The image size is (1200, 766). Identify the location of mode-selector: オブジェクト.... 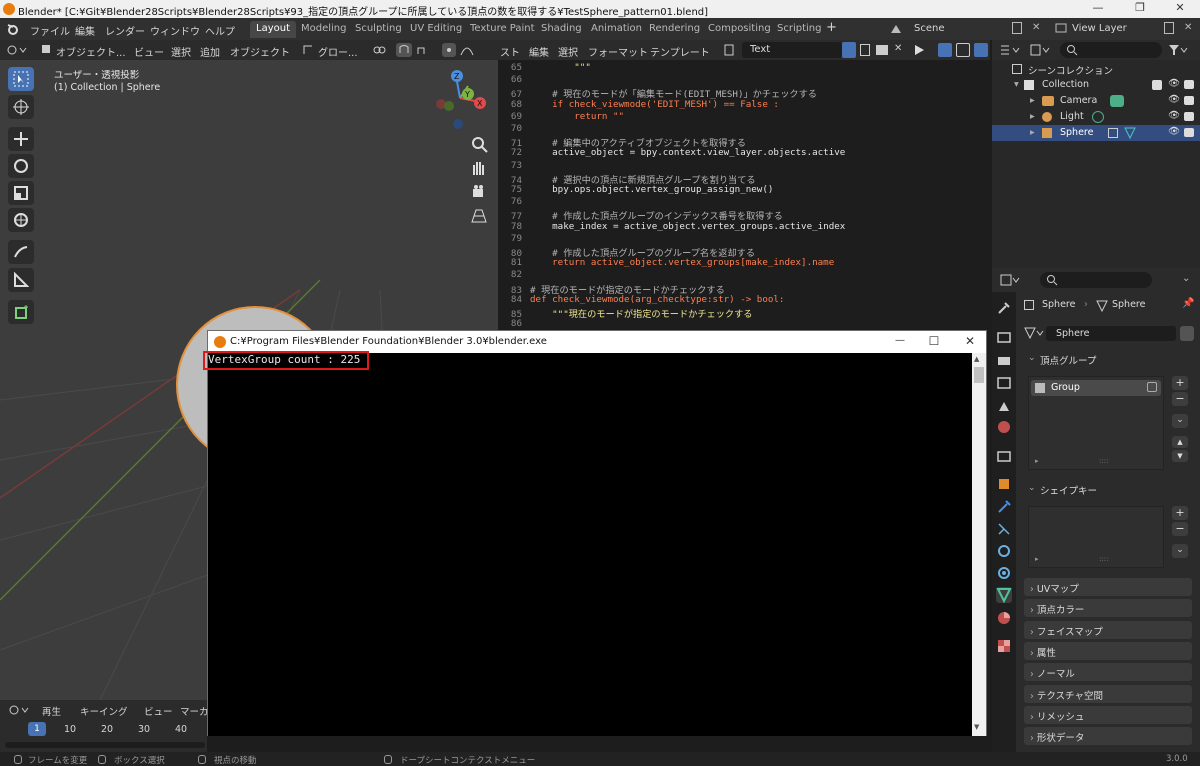
(91, 51).